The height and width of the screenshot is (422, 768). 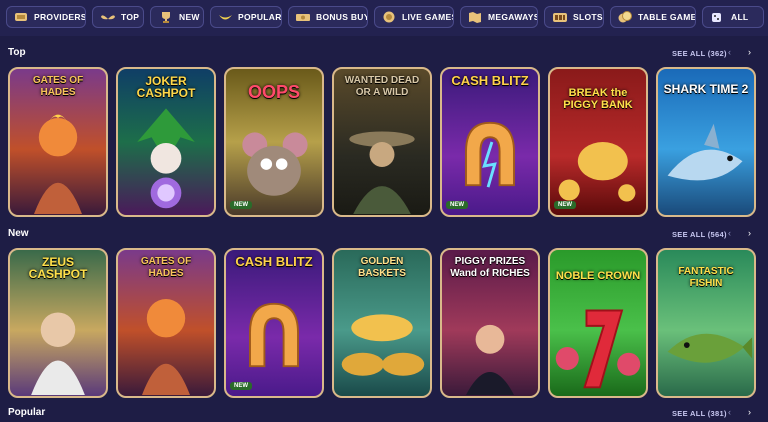 What do you see at coordinates (273, 92) in the screenshot?
I see `game-title: OOPS` at bounding box center [273, 92].